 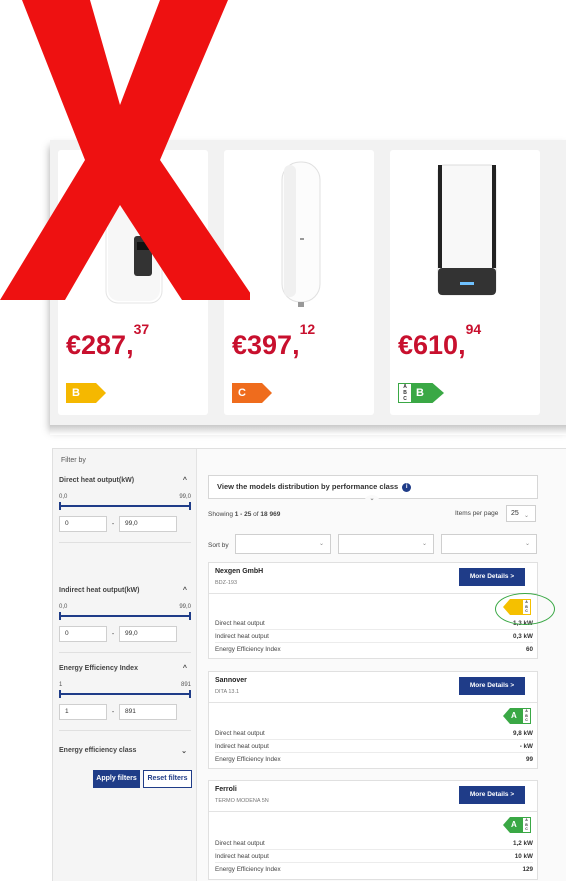 I want to click on sort-select-1: ⌄, so click(x=283, y=544).